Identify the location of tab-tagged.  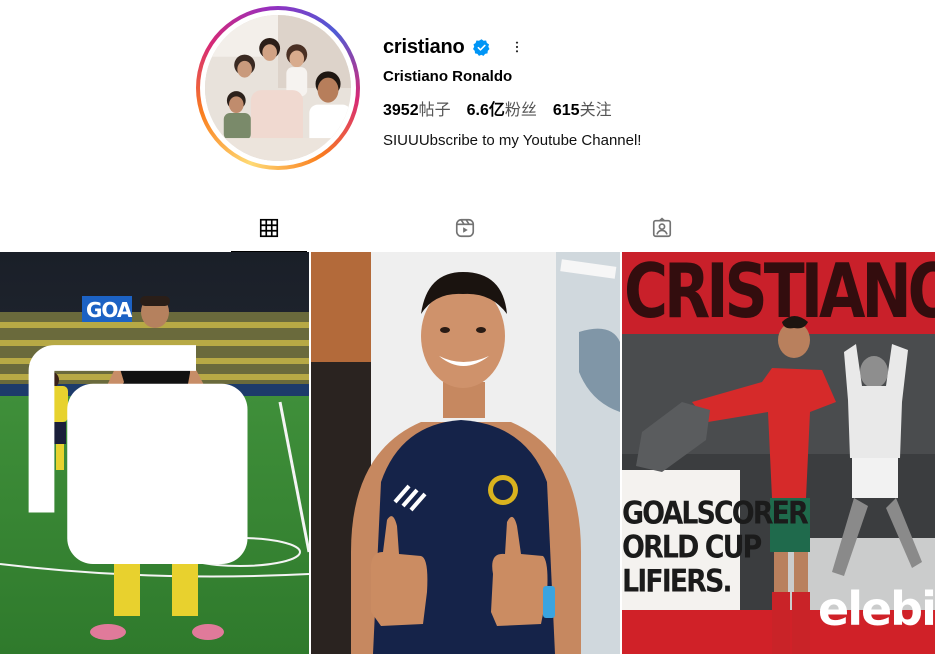
(662, 228).